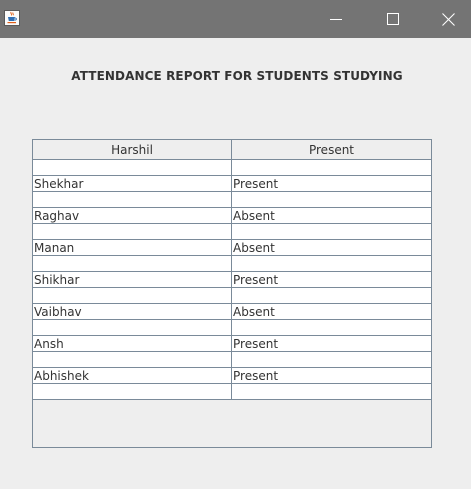 The image size is (471, 489). Describe the element at coordinates (331, 149) in the screenshot. I see `column-header-status: Present` at that location.